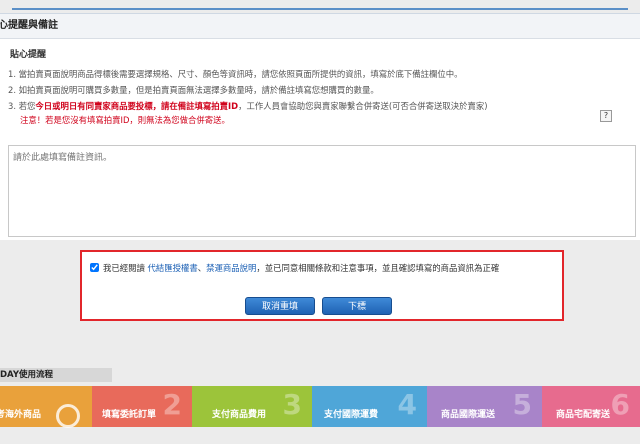 The width and height of the screenshot is (640, 444). What do you see at coordinates (620, 404) in the screenshot?
I see `flow-step-number: 6` at bounding box center [620, 404].